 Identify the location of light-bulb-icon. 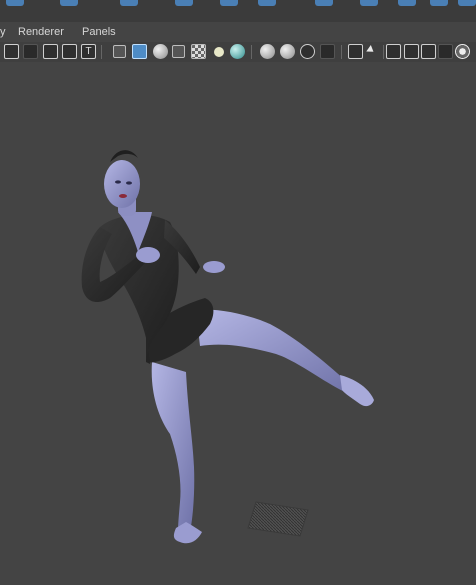
(219, 52).